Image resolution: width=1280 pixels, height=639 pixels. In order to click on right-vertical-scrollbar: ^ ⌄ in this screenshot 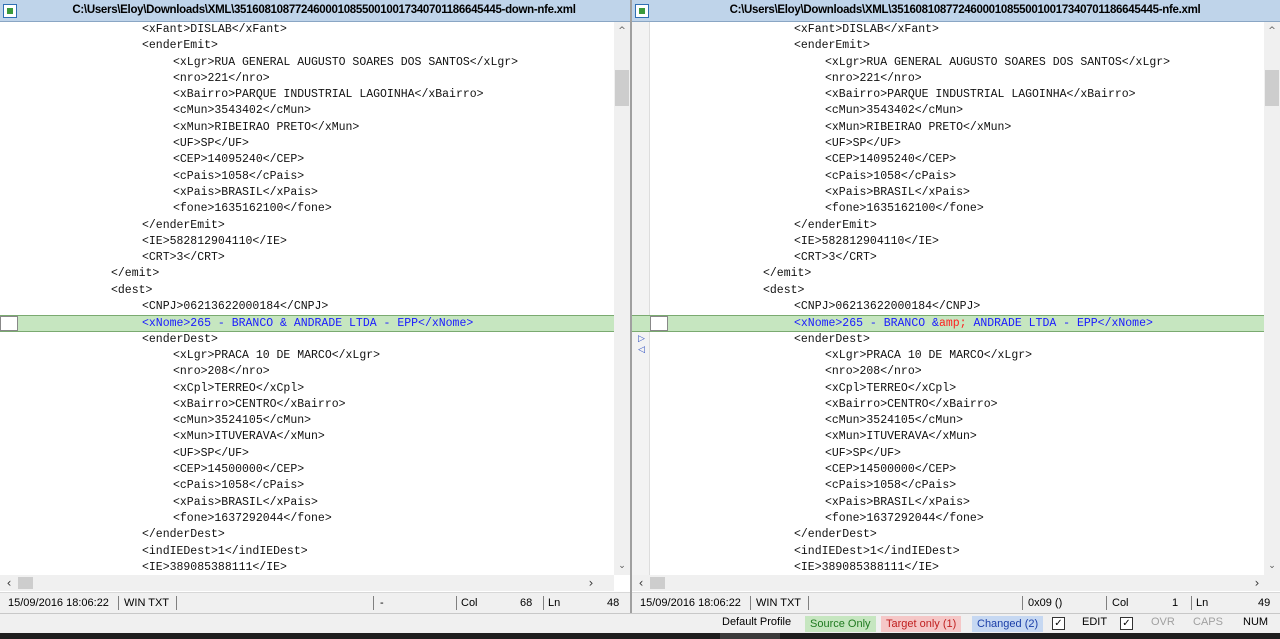, I will do `click(1272, 298)`.